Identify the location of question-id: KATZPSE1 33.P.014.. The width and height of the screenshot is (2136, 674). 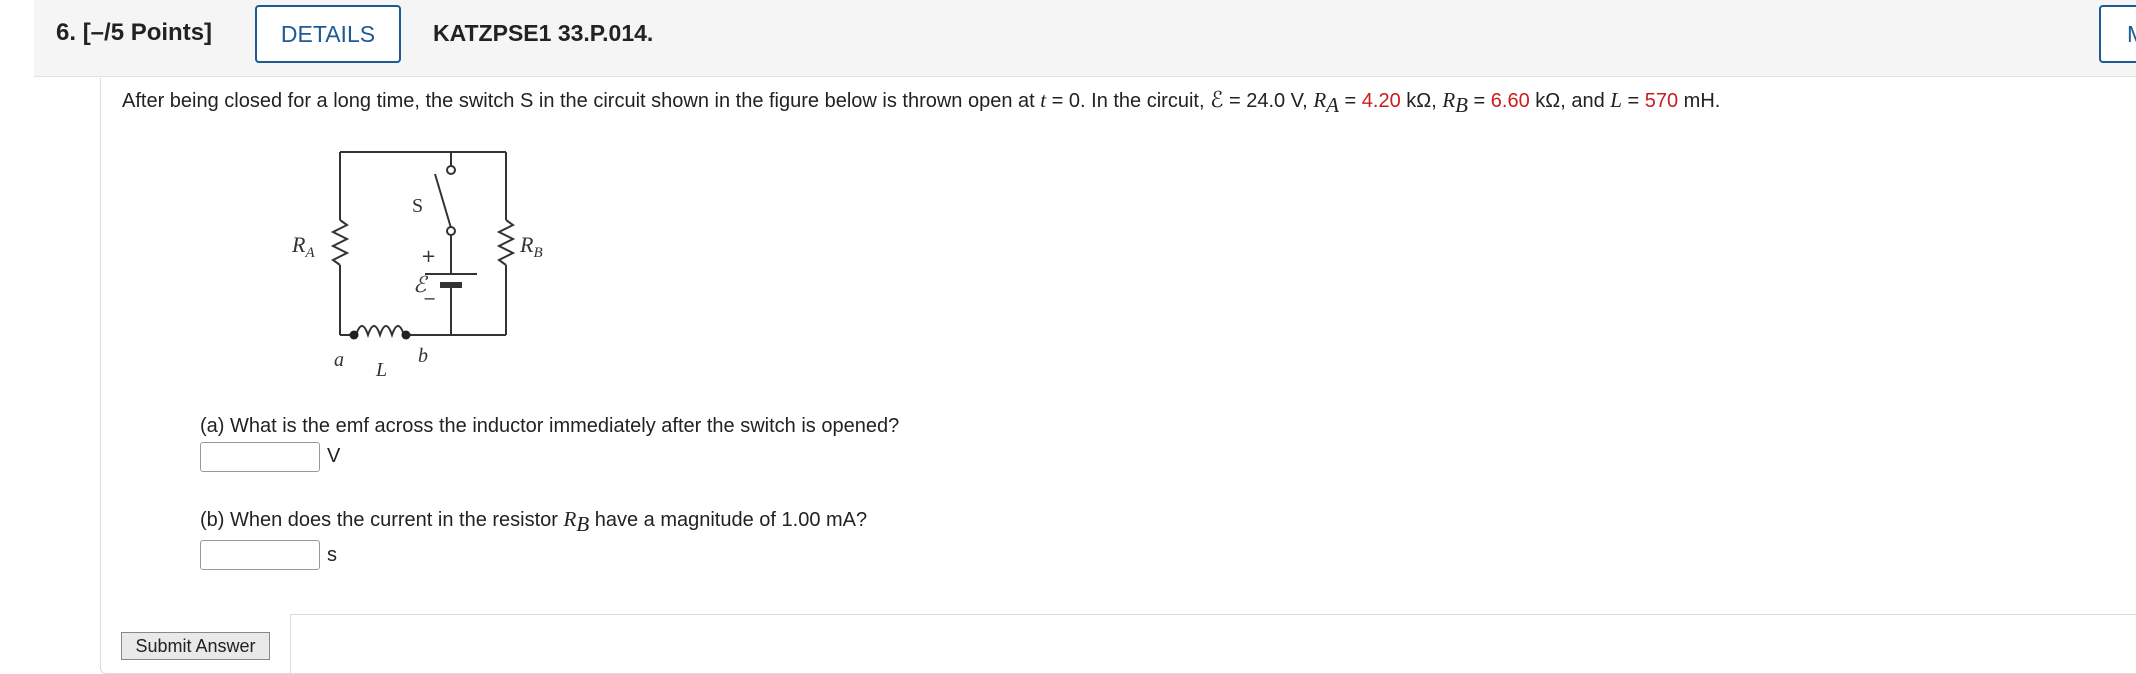
(543, 33).